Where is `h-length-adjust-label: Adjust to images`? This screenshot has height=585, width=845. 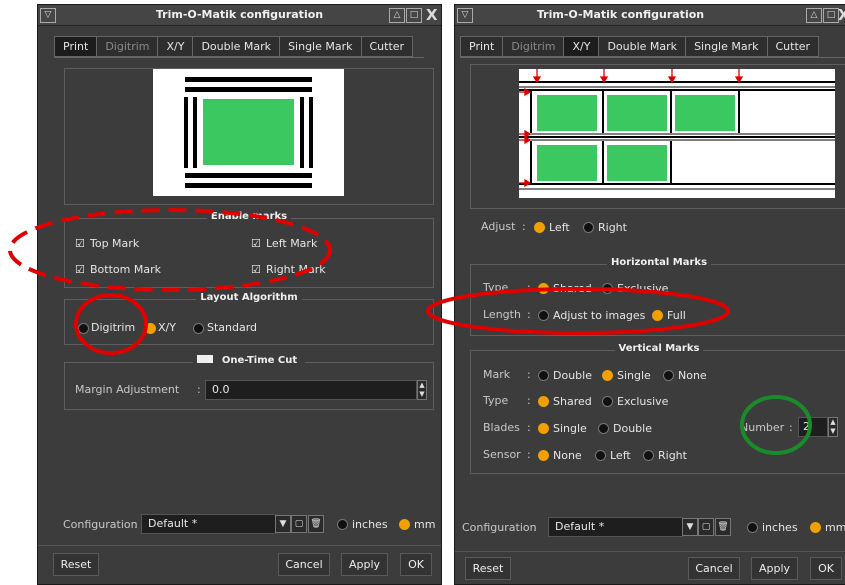 h-length-adjust-label: Adjust to images is located at coordinates (599, 315).